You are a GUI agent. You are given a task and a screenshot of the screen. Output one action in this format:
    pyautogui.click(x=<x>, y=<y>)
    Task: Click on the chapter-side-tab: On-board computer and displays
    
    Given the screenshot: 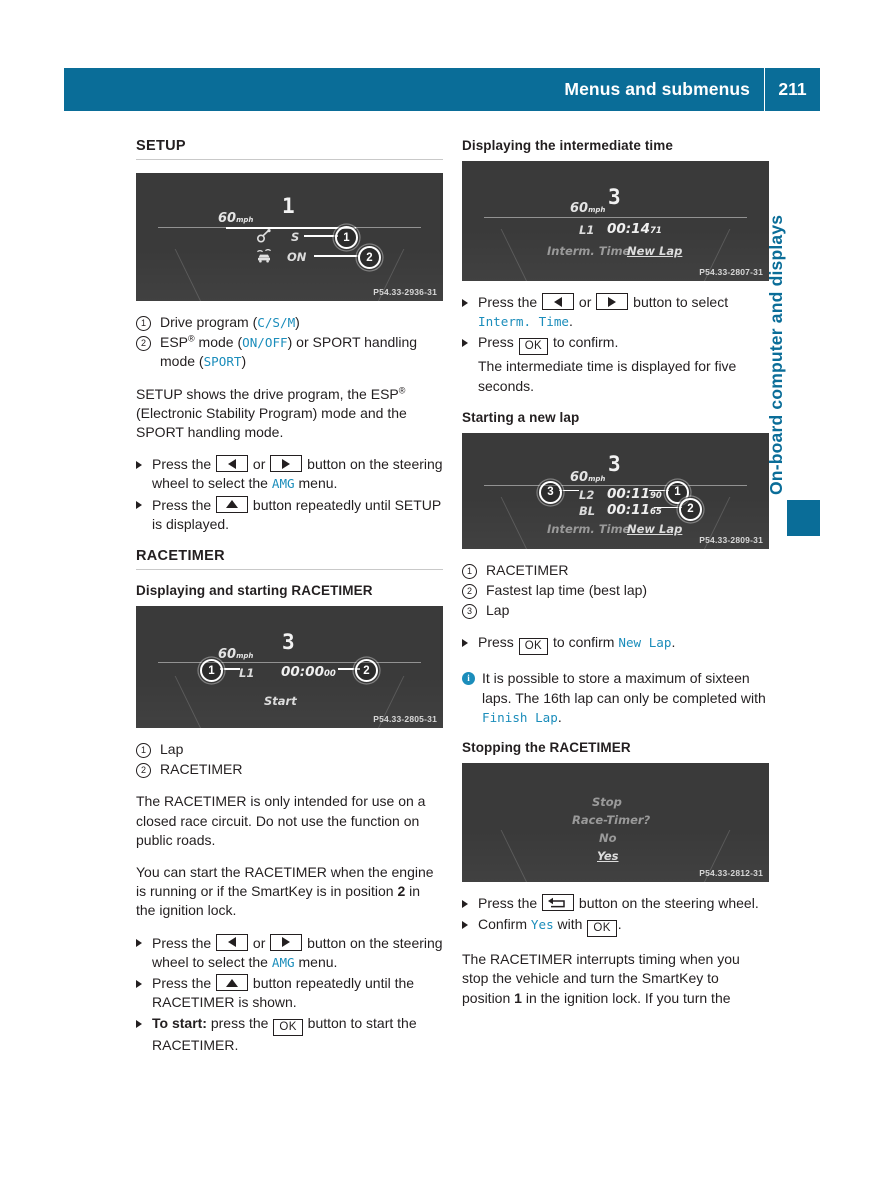 What is the action you would take?
    pyautogui.click(x=788, y=325)
    